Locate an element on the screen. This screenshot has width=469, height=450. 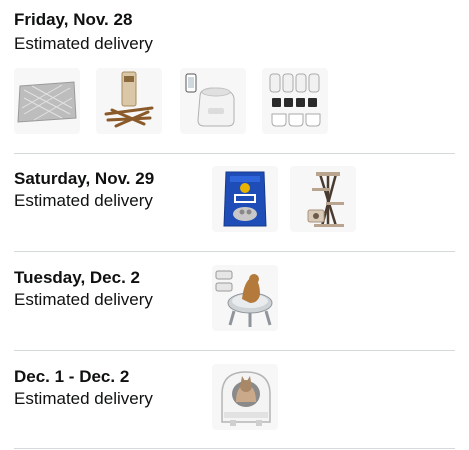
product-thumb-feeder-accessories is located at coordinates (295, 101).